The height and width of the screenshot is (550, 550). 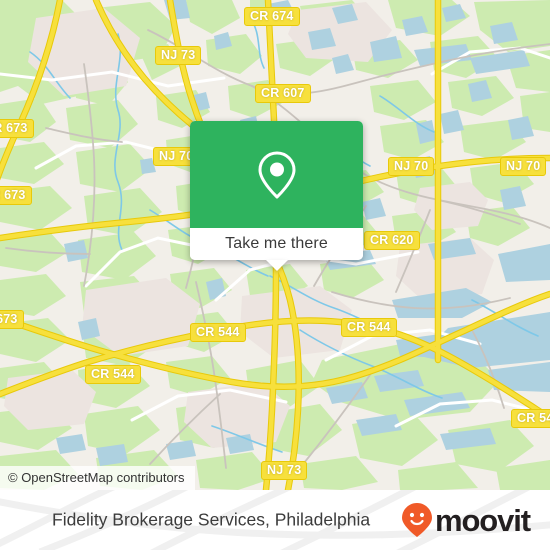 I want to click on osm-attribution: © OpenStreetMap contributors, so click(x=97, y=478).